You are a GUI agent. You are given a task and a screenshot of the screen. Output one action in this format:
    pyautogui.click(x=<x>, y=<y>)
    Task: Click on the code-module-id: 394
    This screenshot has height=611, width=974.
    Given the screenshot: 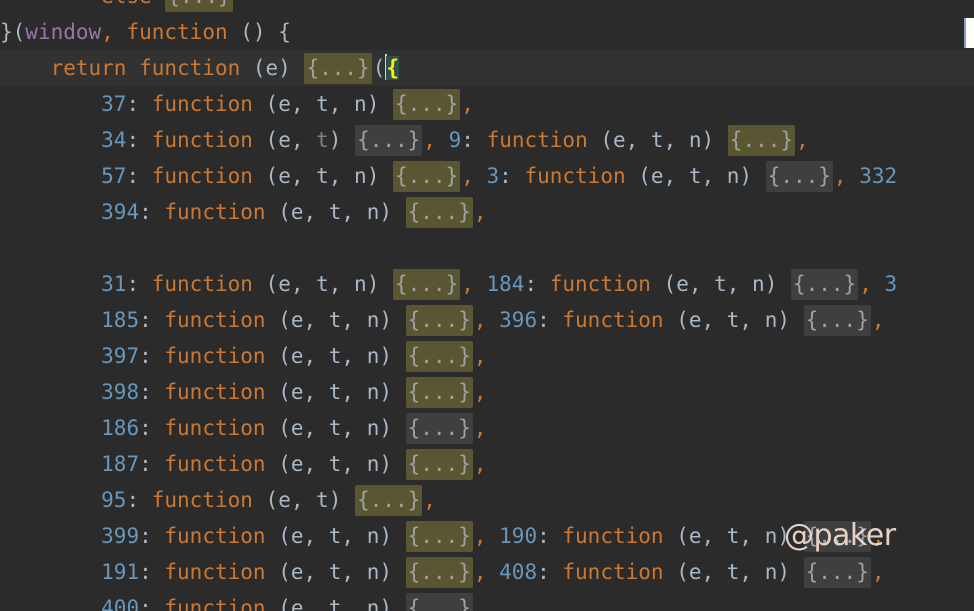 What is the action you would take?
    pyautogui.click(x=120, y=212)
    